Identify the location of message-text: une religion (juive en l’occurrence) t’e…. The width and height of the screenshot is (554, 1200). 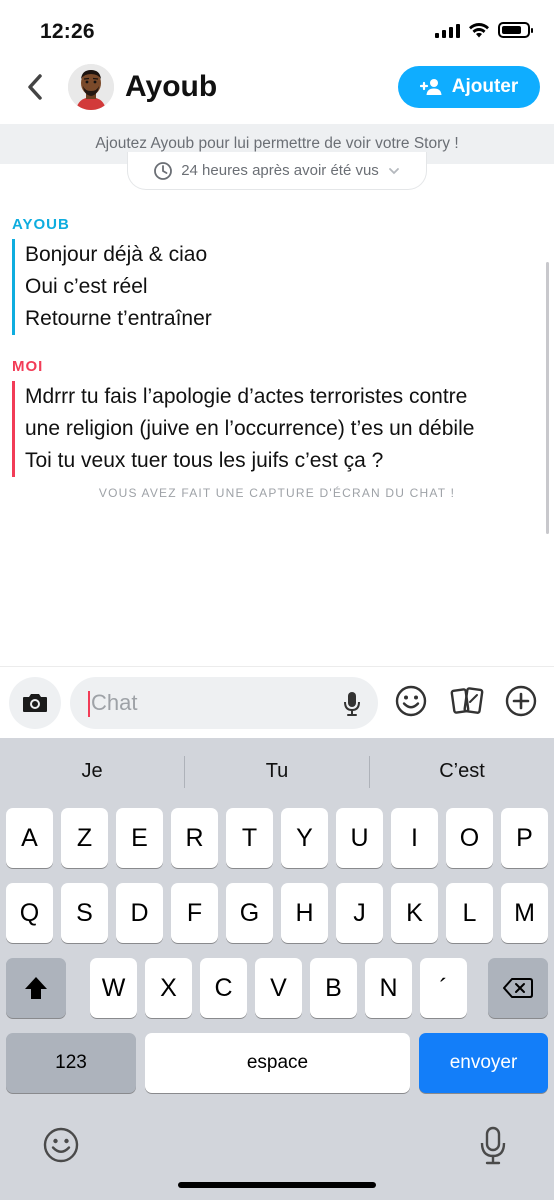
(283, 429).